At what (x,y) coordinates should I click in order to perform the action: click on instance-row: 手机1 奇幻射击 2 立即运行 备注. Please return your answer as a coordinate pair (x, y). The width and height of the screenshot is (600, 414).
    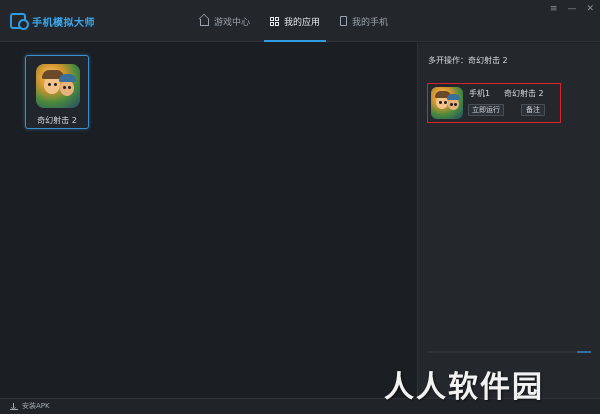
    Looking at the image, I should click on (494, 103).